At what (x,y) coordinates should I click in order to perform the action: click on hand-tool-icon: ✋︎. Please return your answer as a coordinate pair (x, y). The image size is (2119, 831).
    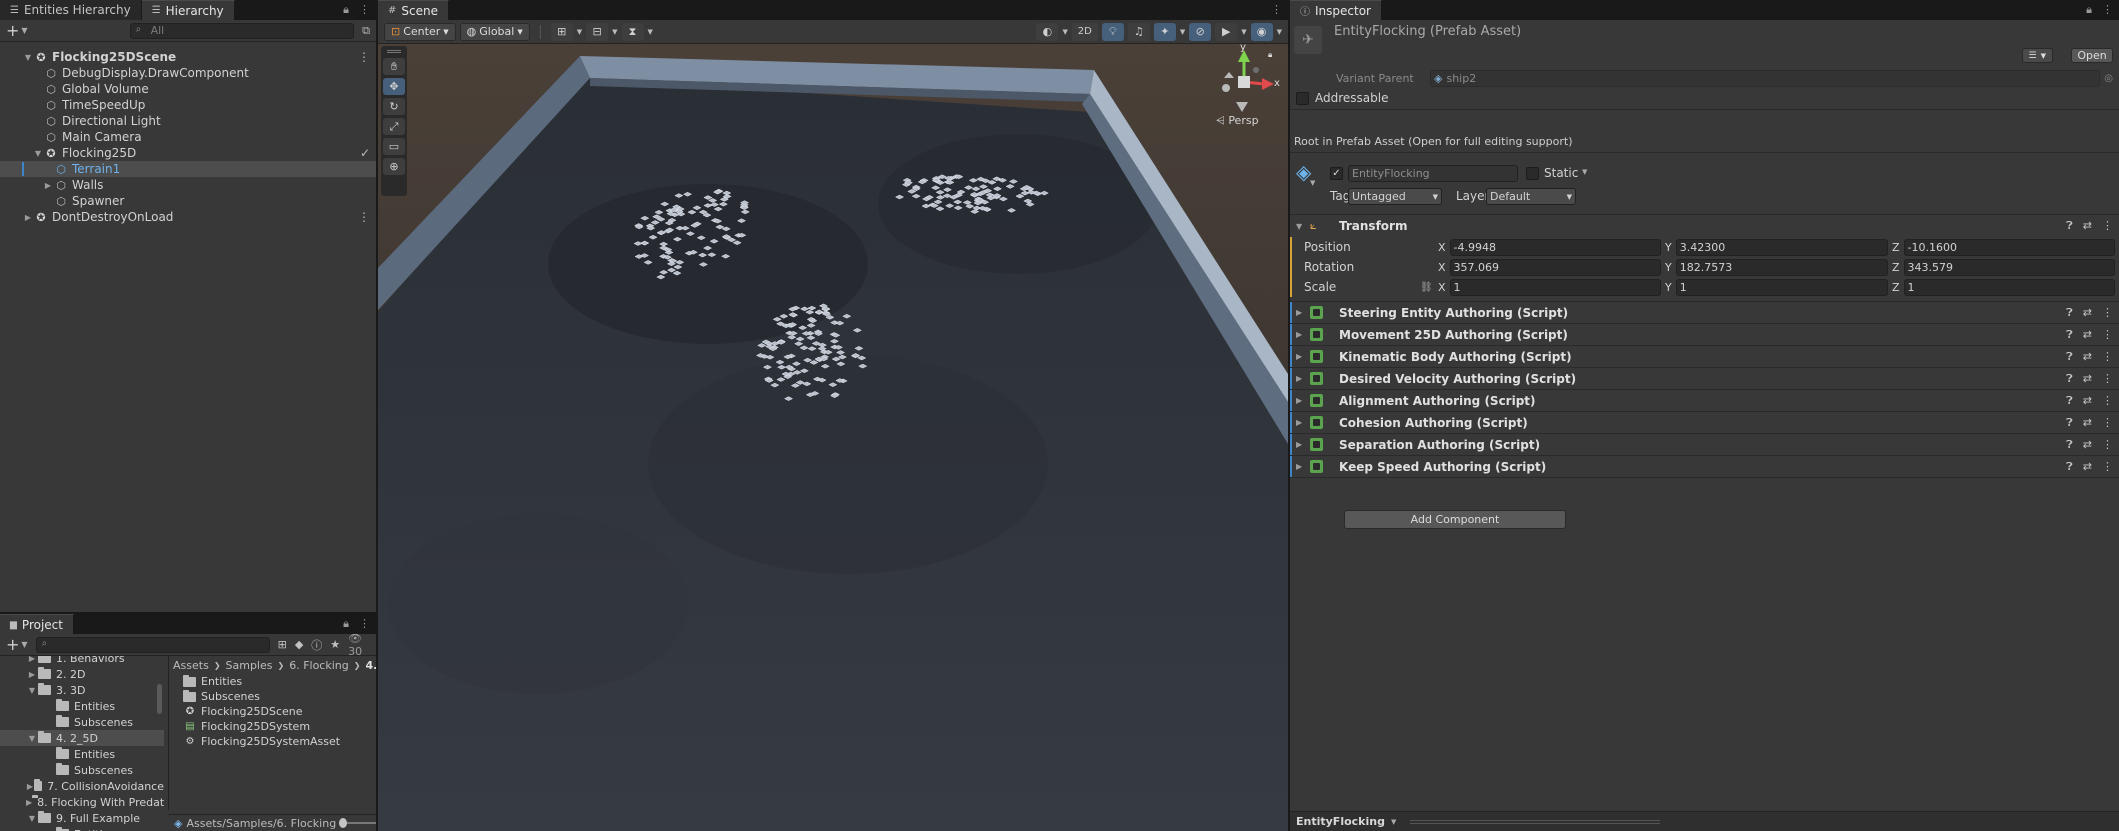
    Looking at the image, I should click on (394, 66).